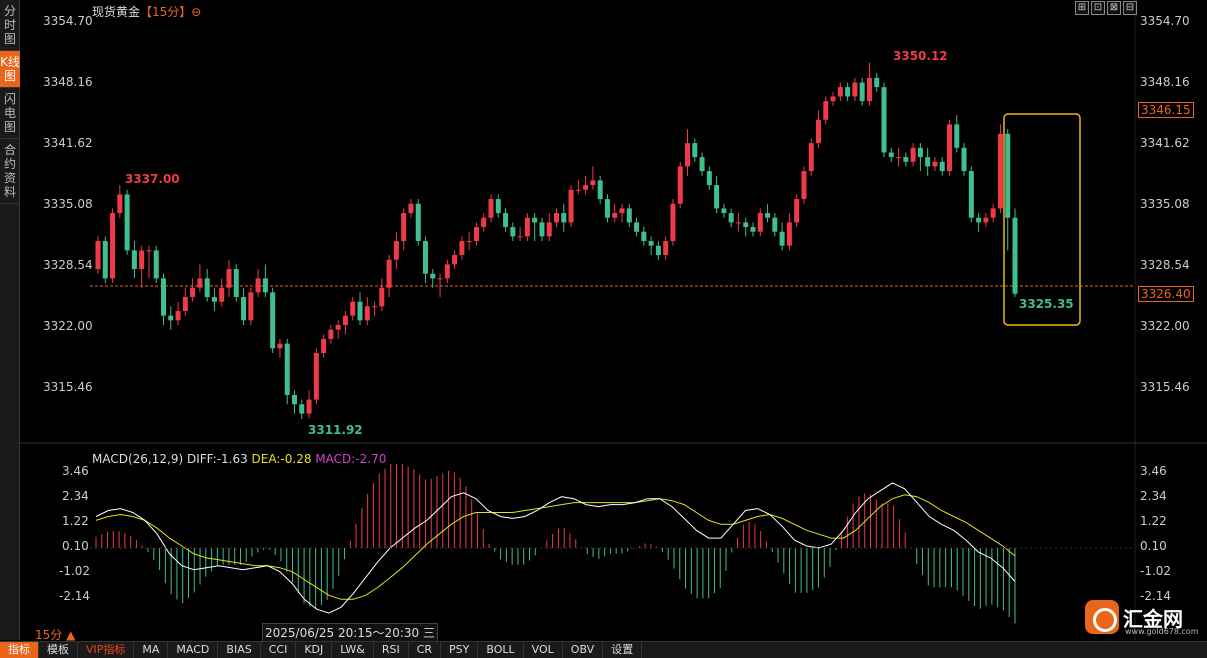 Image resolution: width=1207 pixels, height=658 pixels. Describe the element at coordinates (314, 650) in the screenshot. I see `indicator-kdj: KDJ` at that location.